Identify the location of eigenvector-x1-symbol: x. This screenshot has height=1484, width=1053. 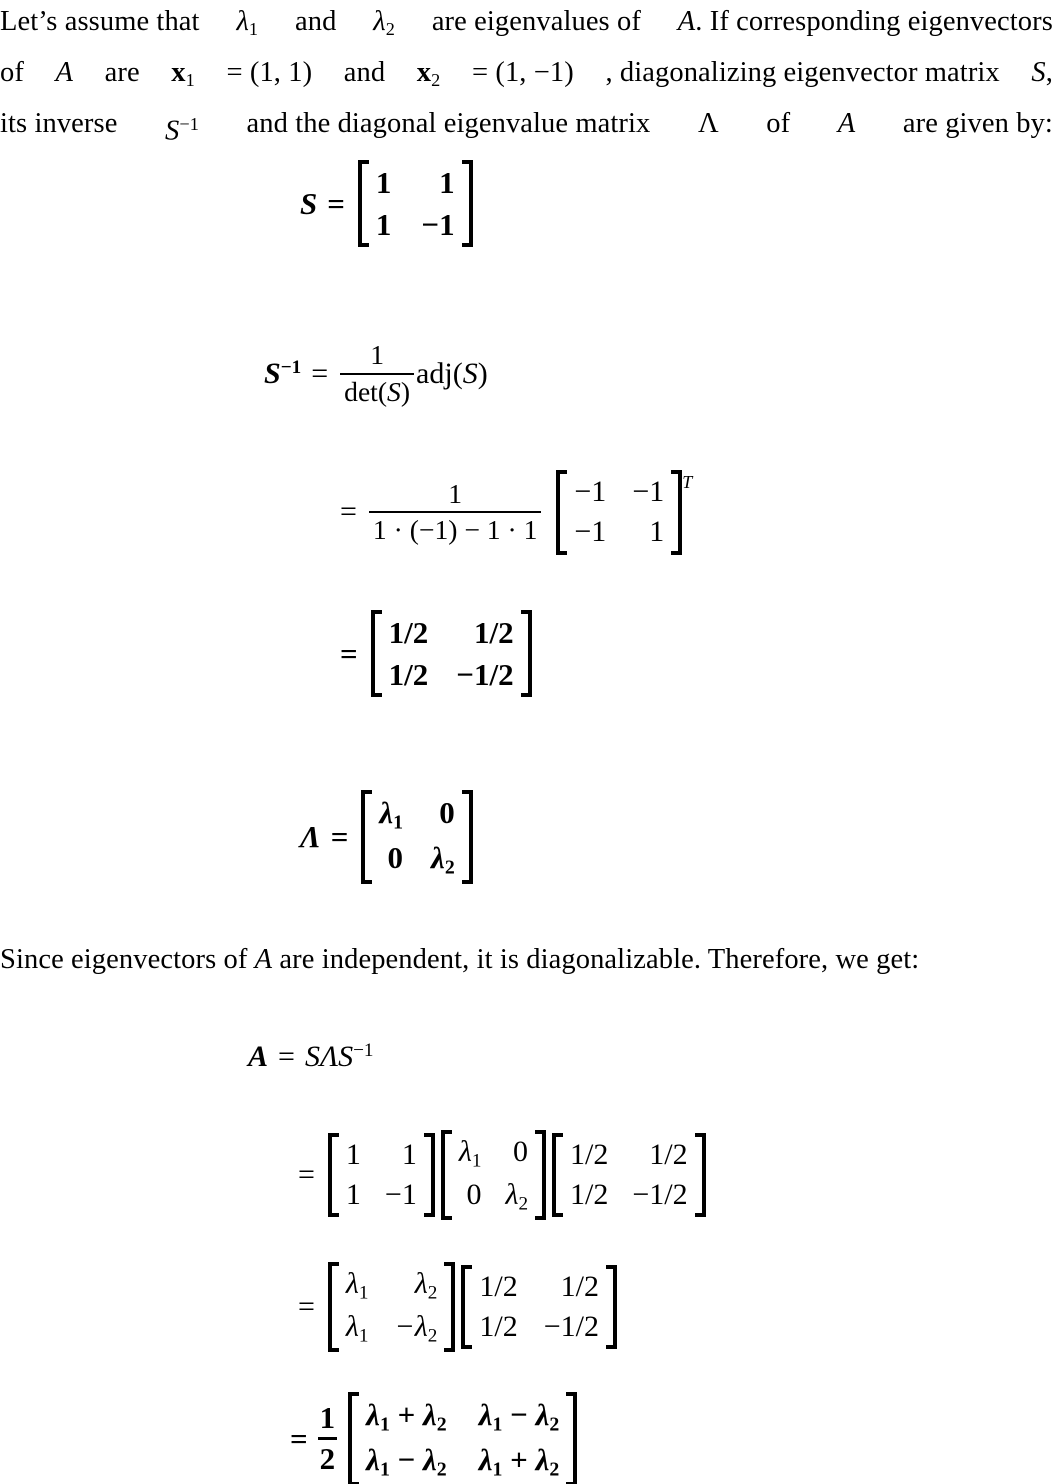
(178, 73).